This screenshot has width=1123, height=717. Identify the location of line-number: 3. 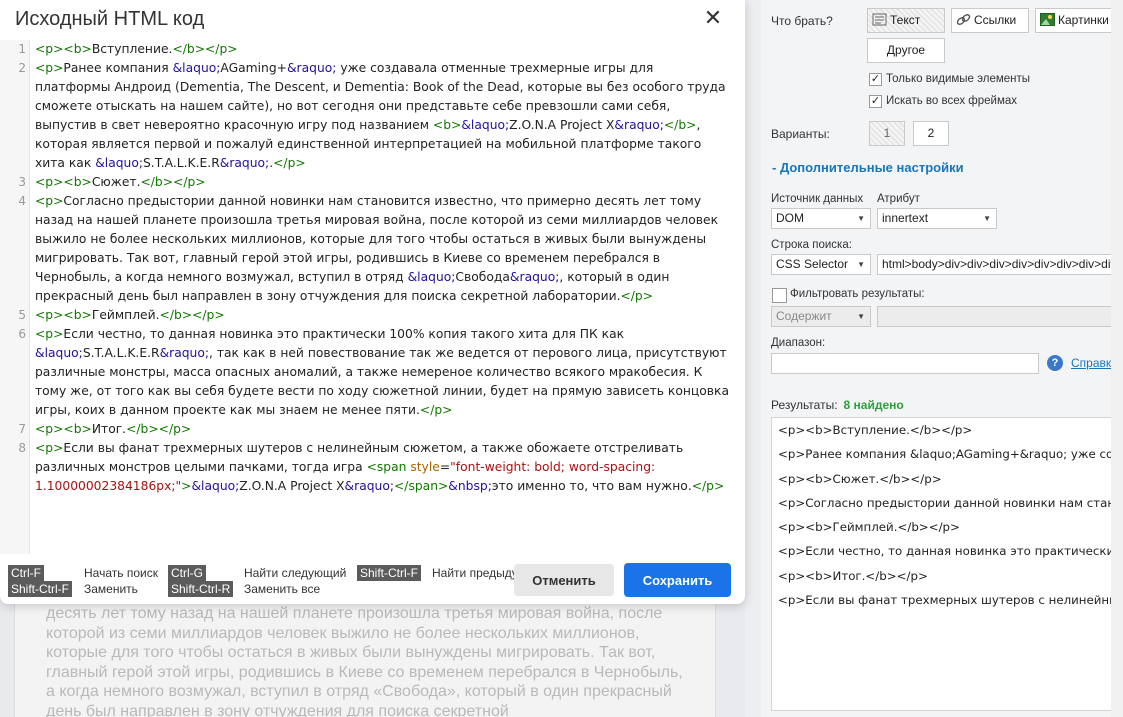
(22, 182).